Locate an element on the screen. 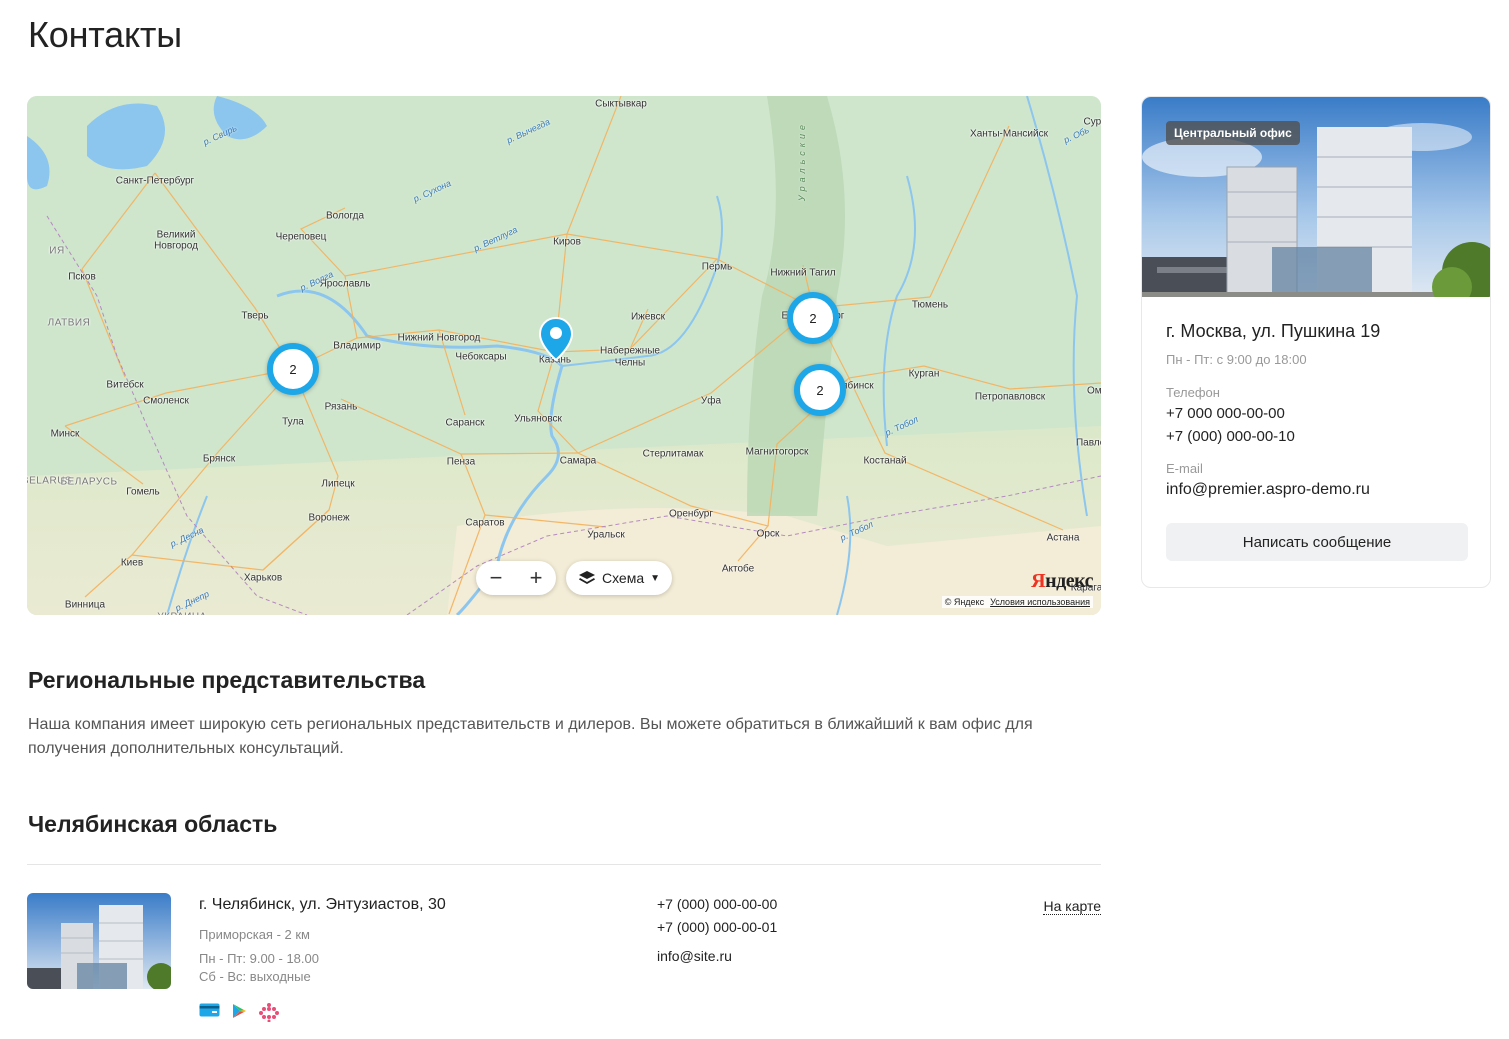 The width and height of the screenshot is (1509, 1039). city-label: Липецк is located at coordinates (338, 484).